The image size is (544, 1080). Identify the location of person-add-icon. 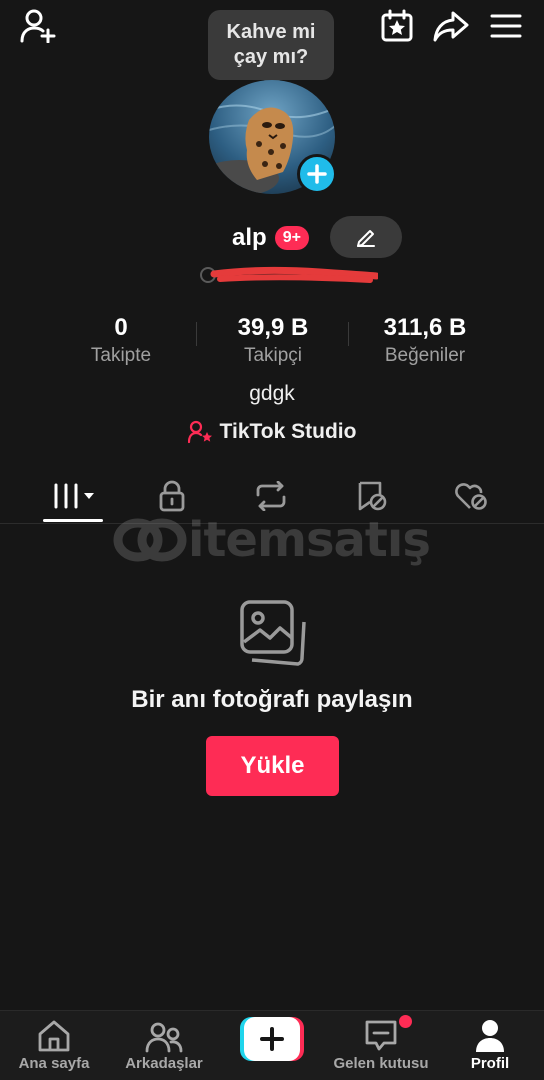
(38, 26).